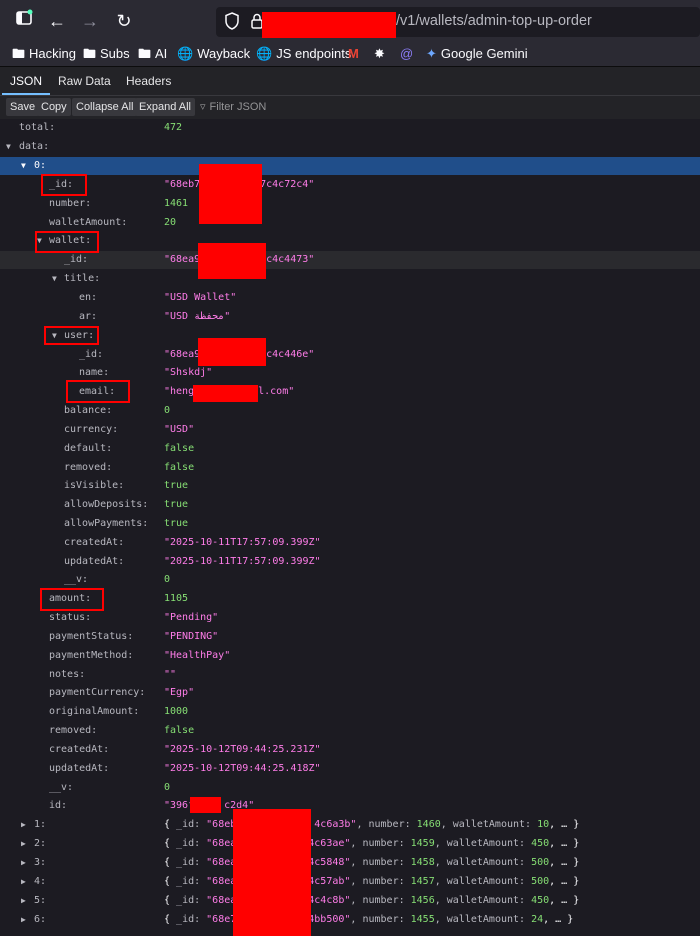  Describe the element at coordinates (124, 21) in the screenshot. I see `reload-icon: ↻` at that location.